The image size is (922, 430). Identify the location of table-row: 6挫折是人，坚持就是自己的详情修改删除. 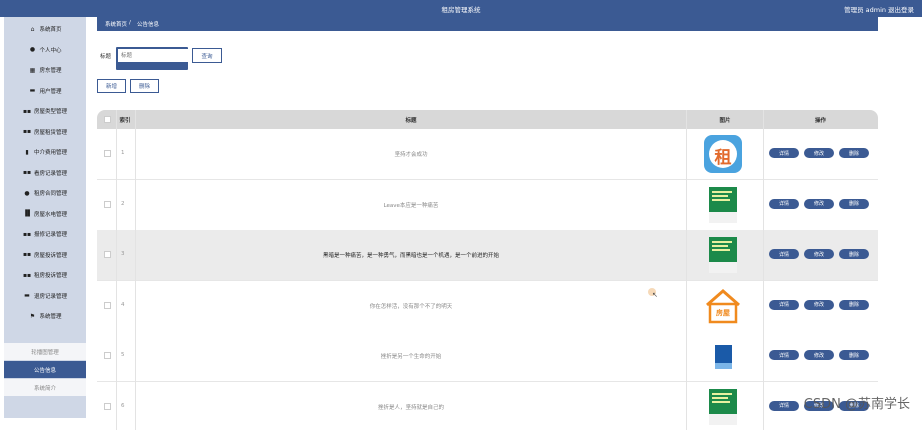
(487, 406).